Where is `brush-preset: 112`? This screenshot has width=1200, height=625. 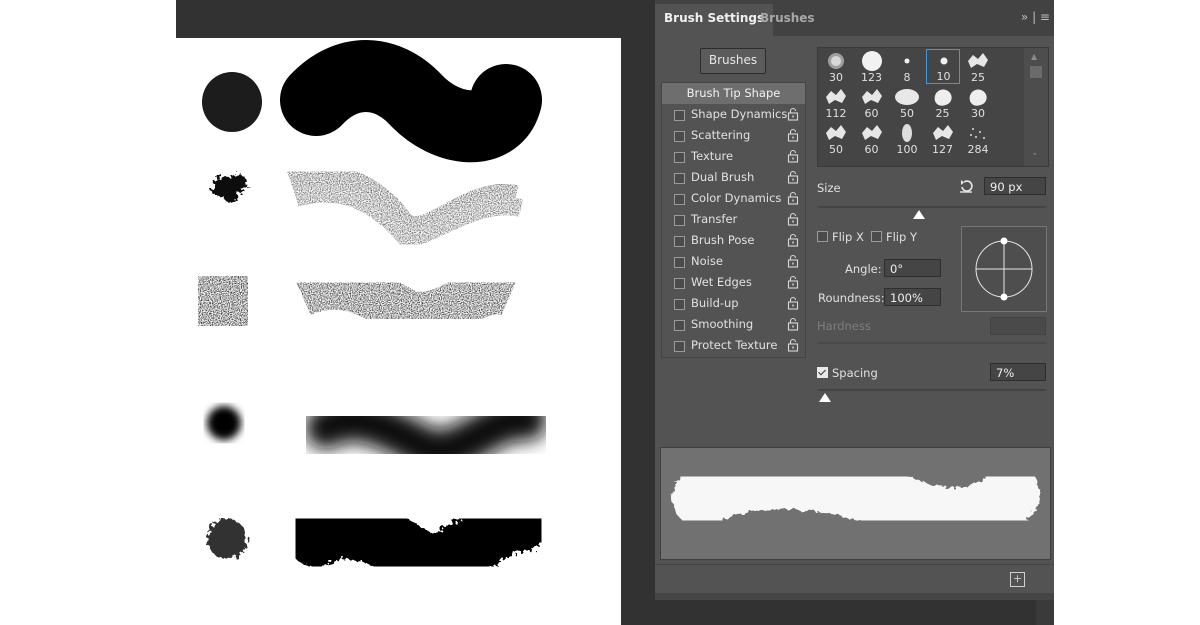 brush-preset: 112 is located at coordinates (836, 102).